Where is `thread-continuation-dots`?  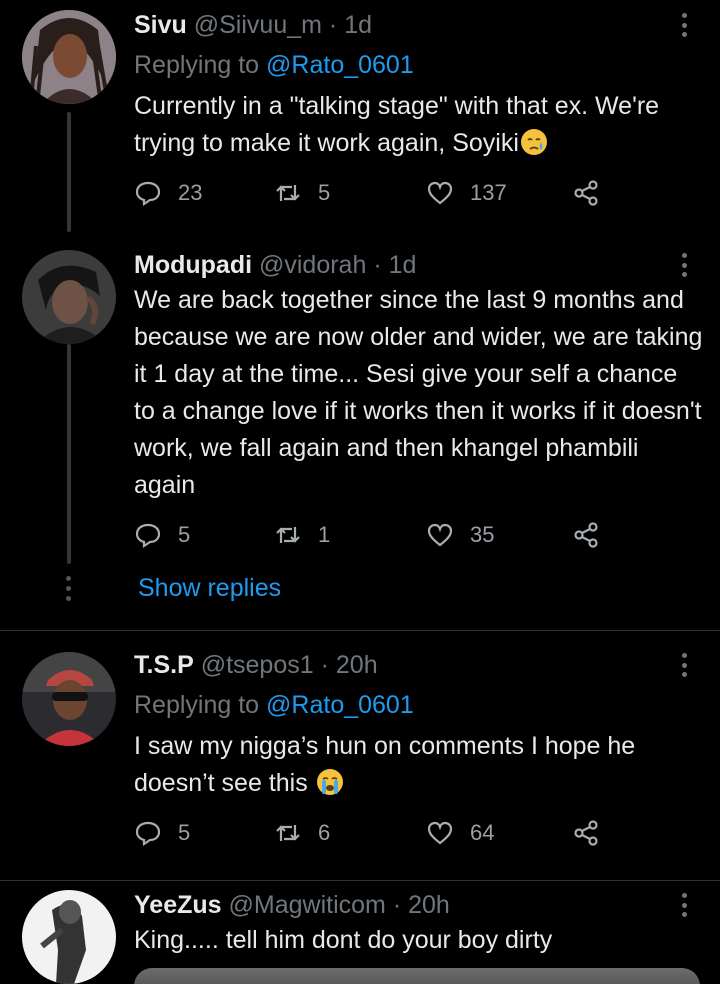 thread-continuation-dots is located at coordinates (69, 588).